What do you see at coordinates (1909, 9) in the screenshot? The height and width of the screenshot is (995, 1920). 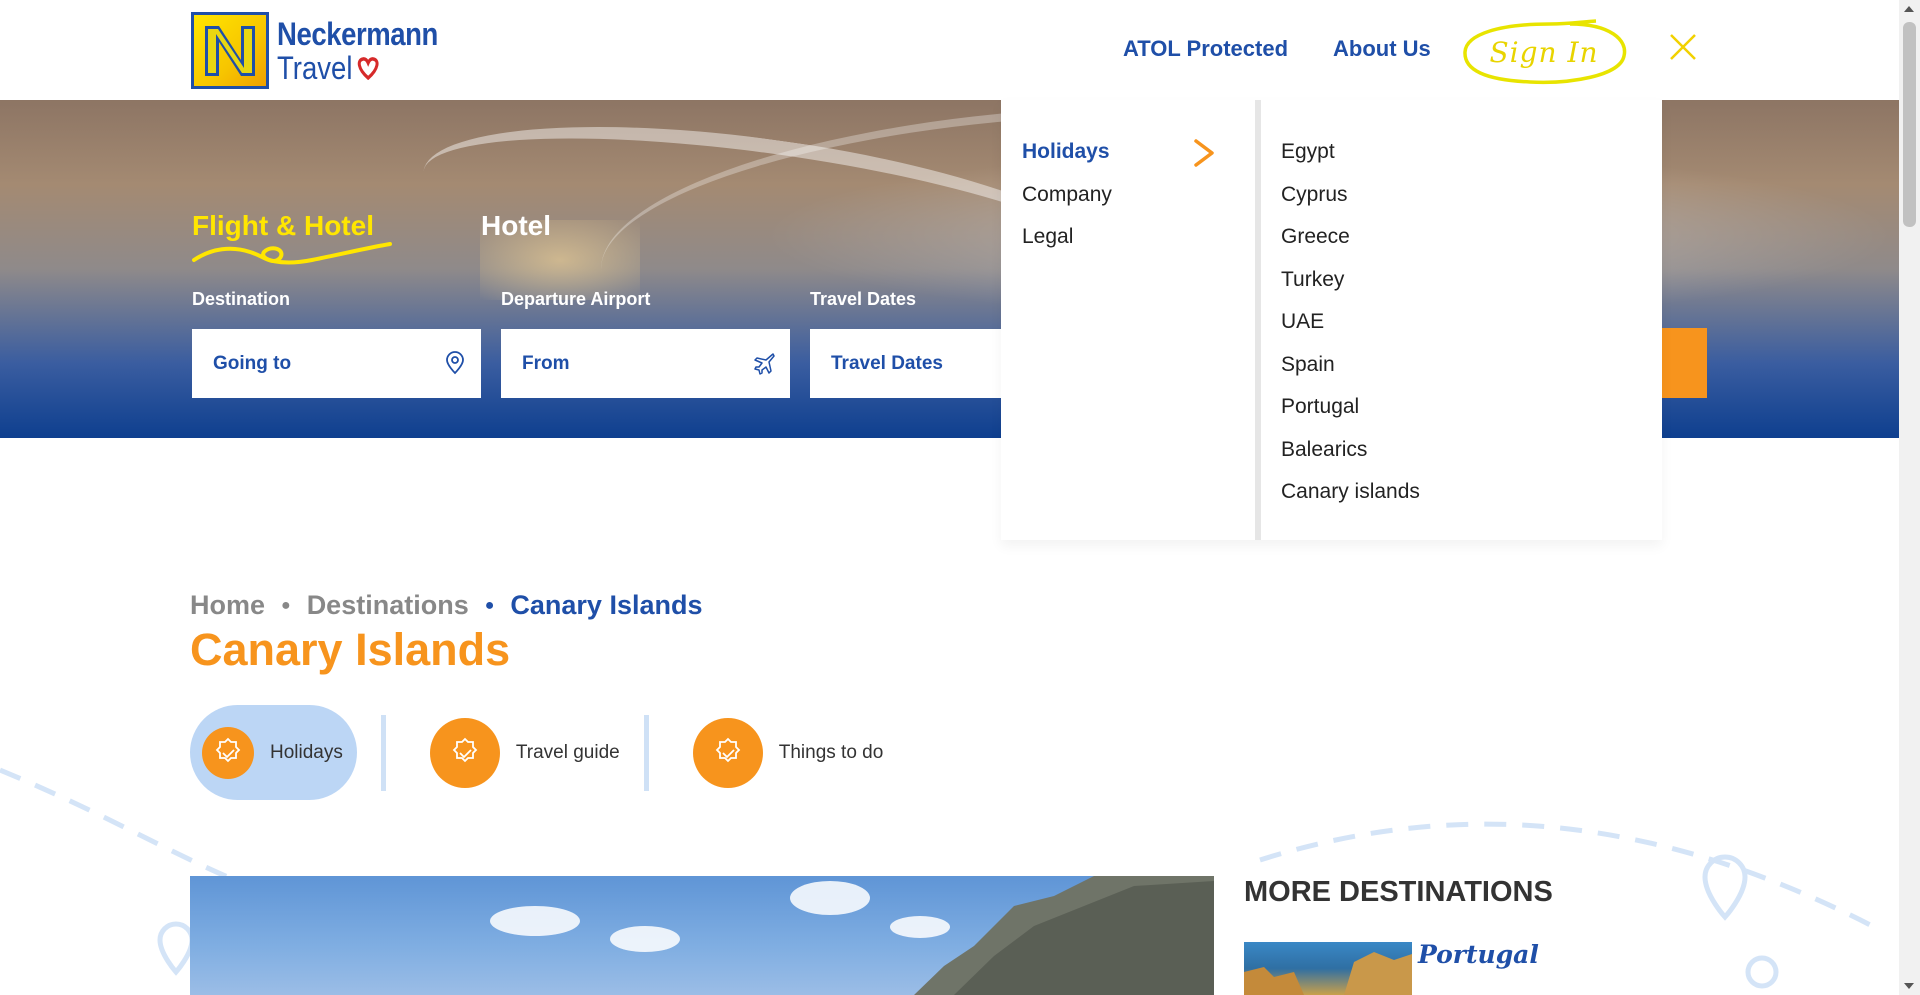 I see `scroll-up-arrow-icon` at bounding box center [1909, 9].